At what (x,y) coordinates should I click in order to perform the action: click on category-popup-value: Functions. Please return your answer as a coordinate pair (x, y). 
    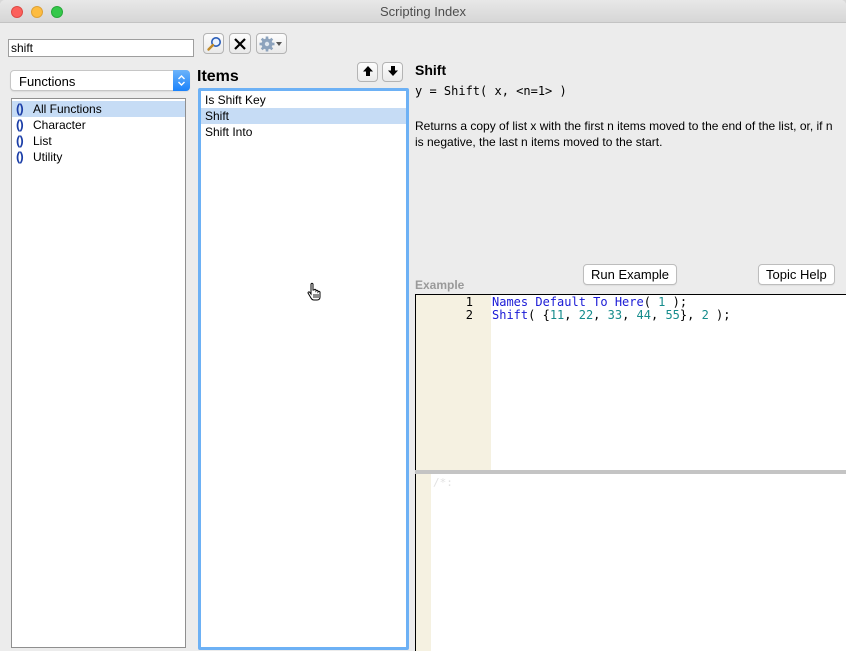
    Looking at the image, I should click on (47, 81).